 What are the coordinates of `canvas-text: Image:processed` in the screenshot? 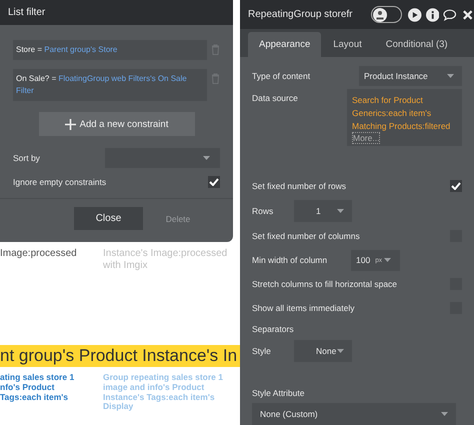 It's located at (39, 254).